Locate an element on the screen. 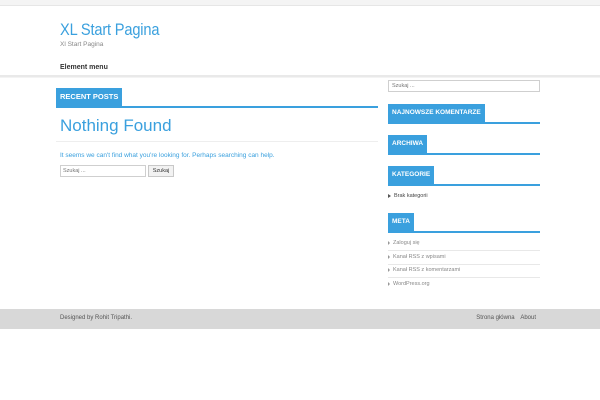  site-title: XL Start Pagina is located at coordinates (109, 30).